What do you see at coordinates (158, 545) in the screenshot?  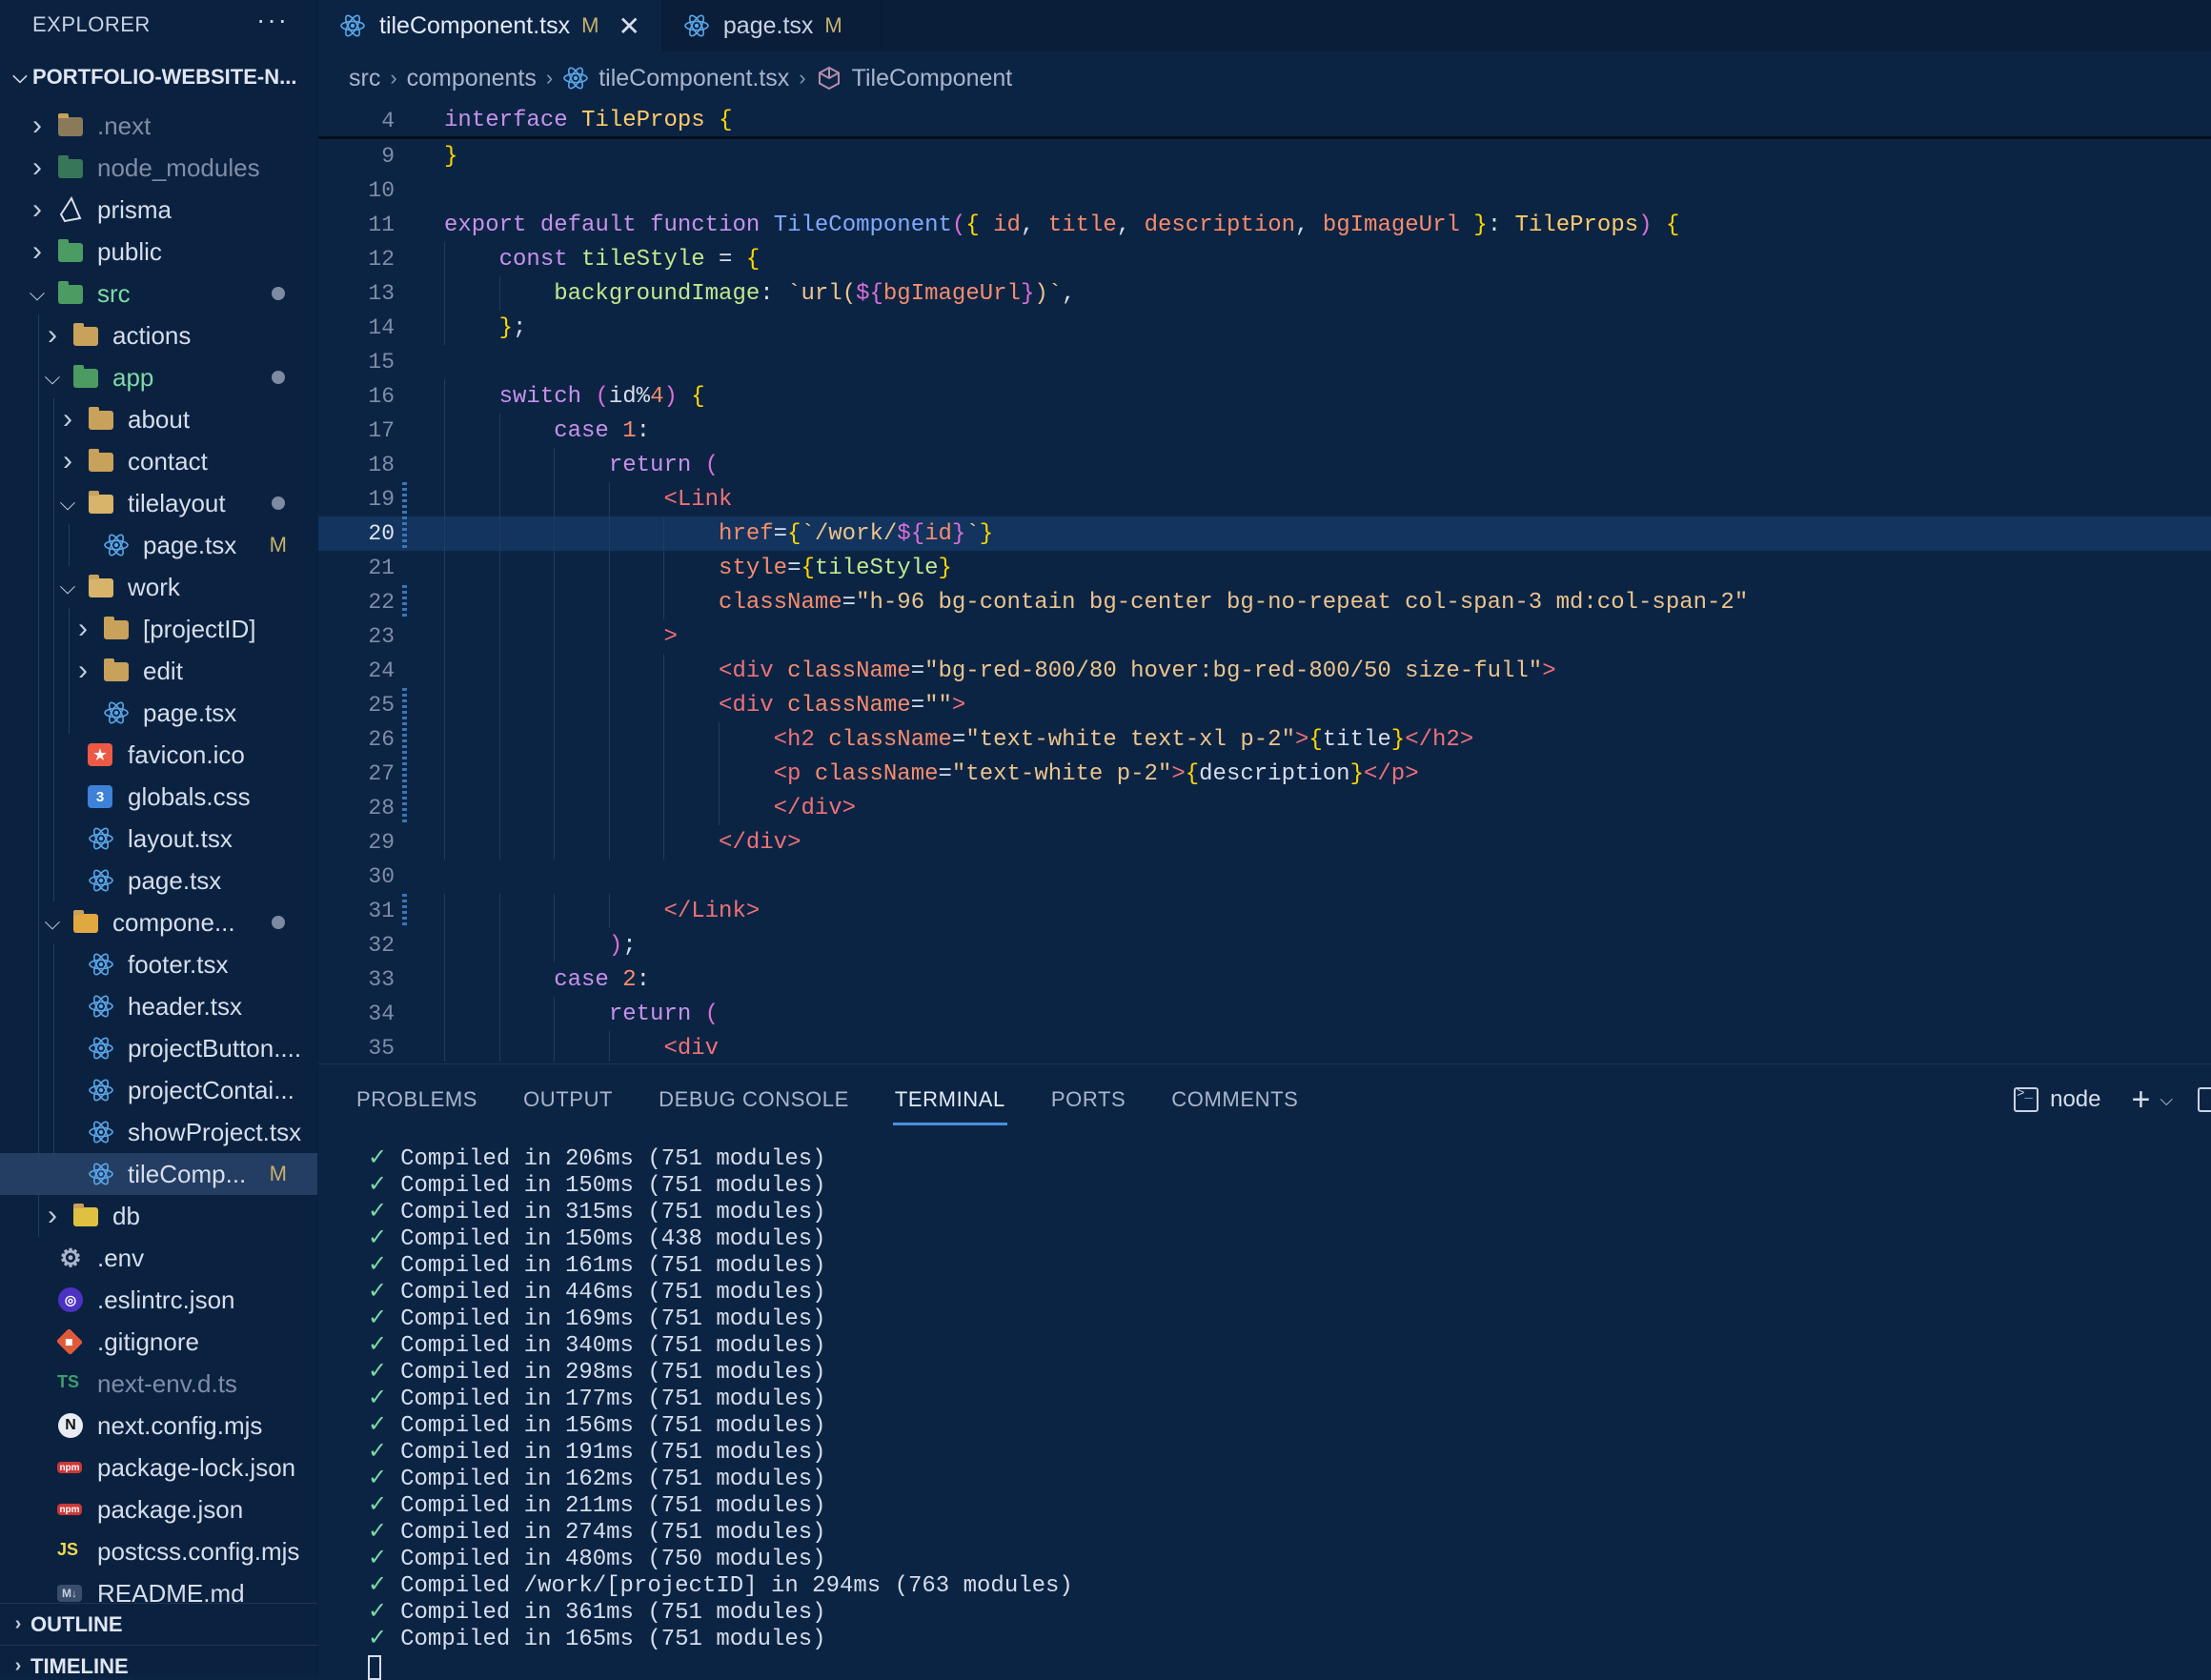 I see `tree-item: ›page.tsxM` at bounding box center [158, 545].